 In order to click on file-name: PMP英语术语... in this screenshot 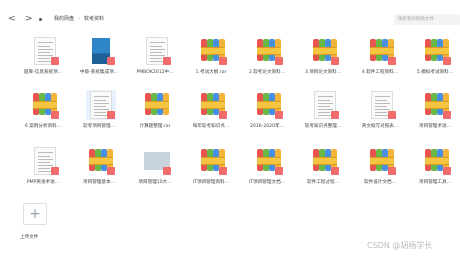, I will do `click(43, 182)`.